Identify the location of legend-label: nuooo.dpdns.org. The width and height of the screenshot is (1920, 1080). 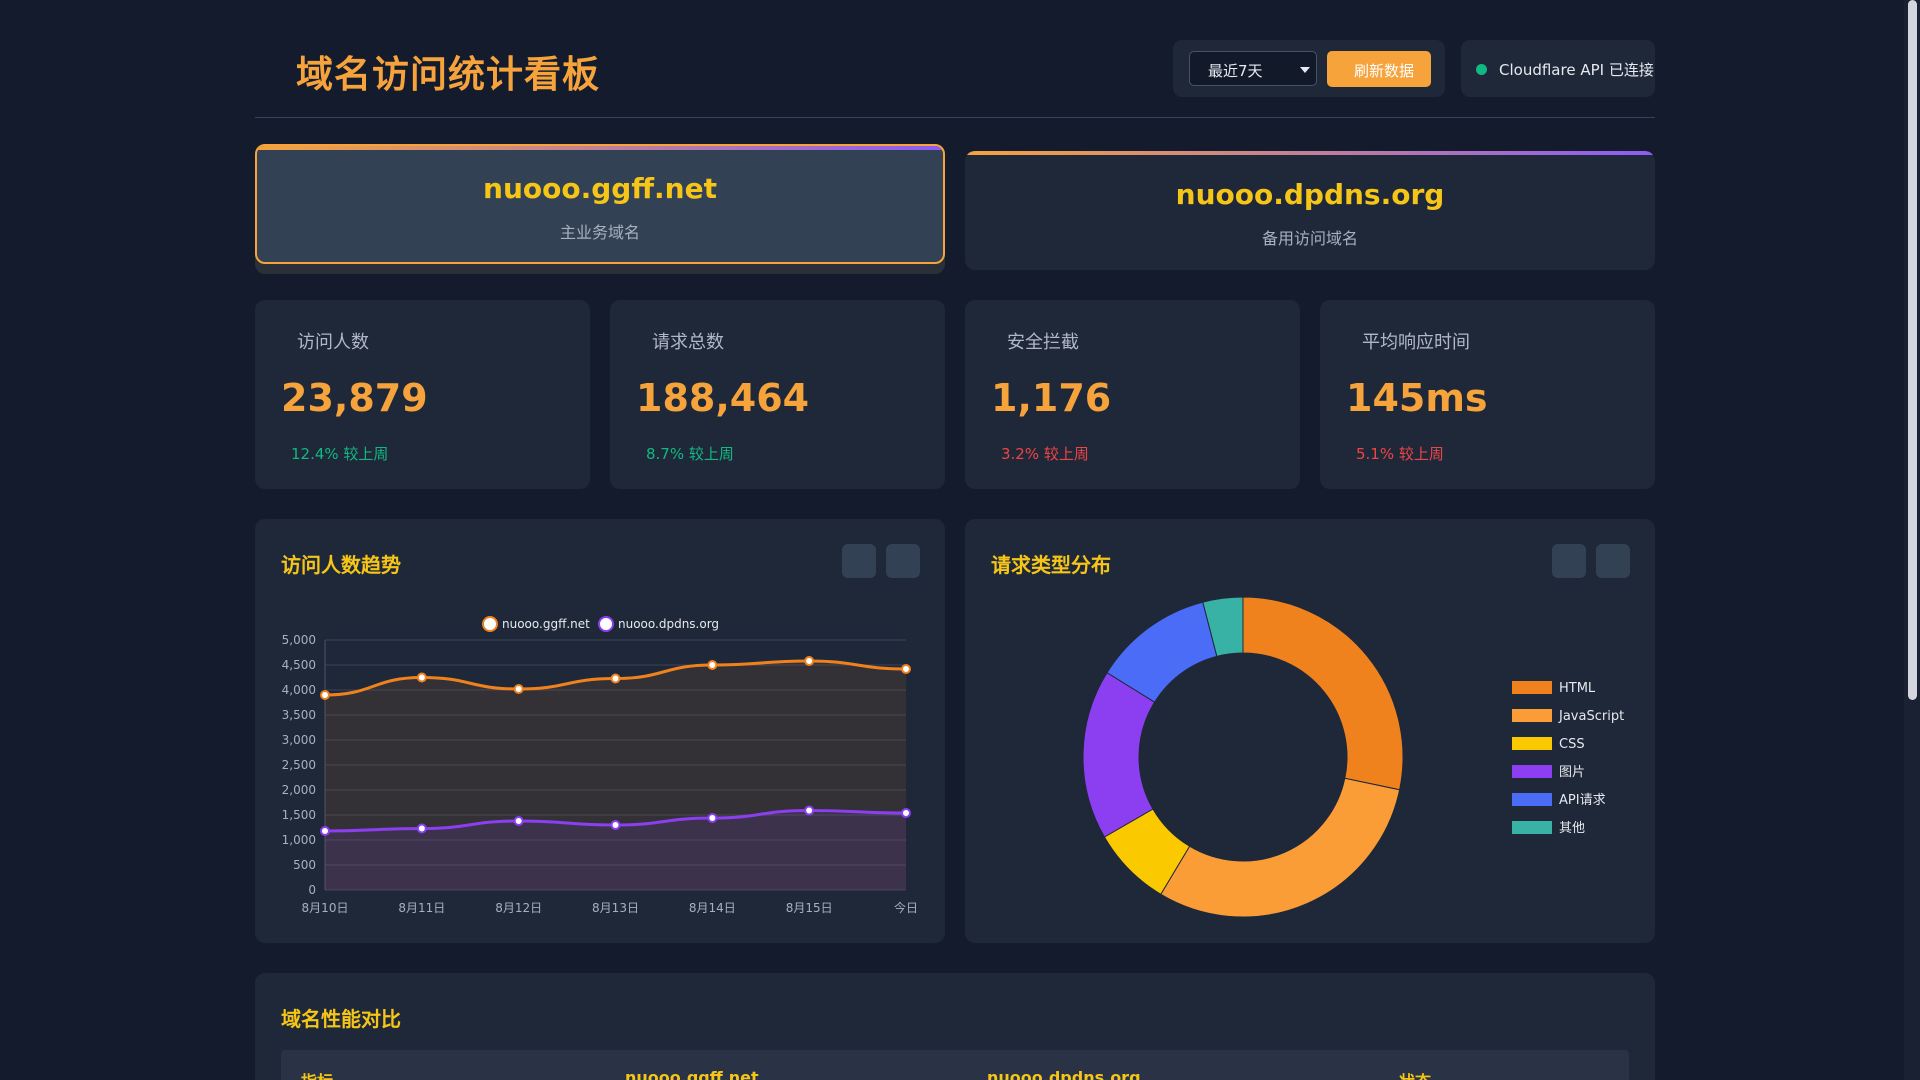
(668, 624).